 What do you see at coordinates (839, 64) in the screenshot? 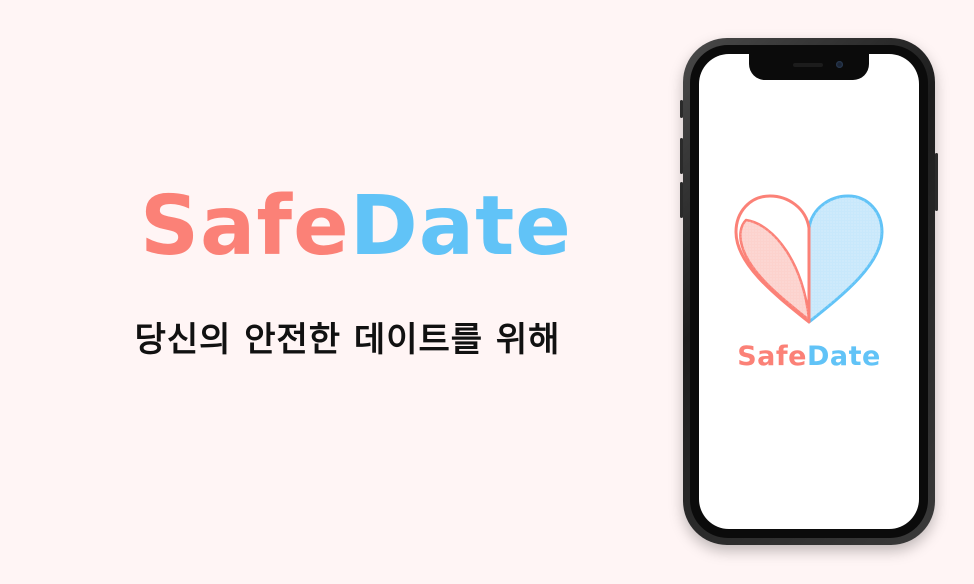
I see `front-camera-icon` at bounding box center [839, 64].